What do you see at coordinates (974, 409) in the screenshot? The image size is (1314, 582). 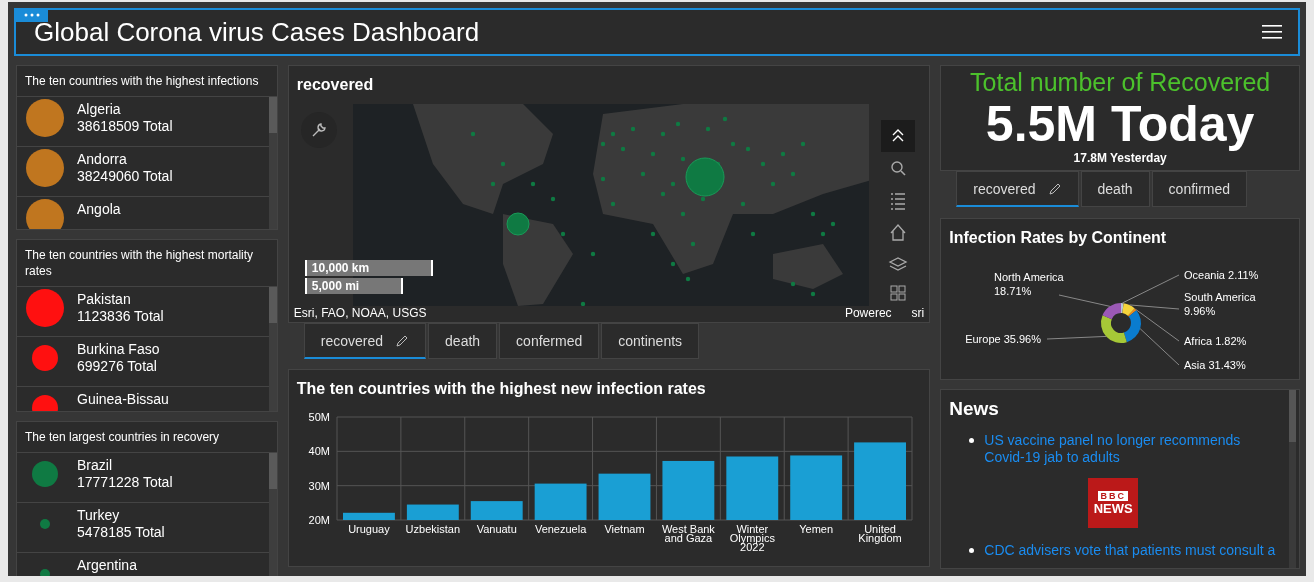 I see `news-title: News` at bounding box center [974, 409].